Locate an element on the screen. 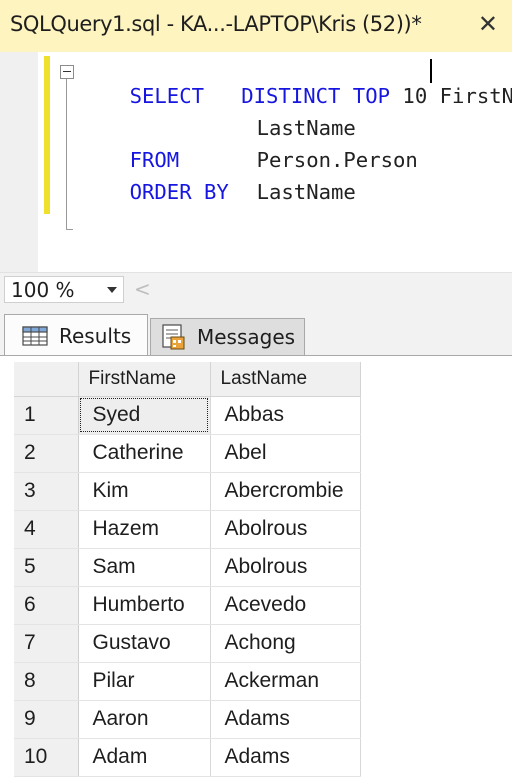  row-number: 10 is located at coordinates (46, 757).